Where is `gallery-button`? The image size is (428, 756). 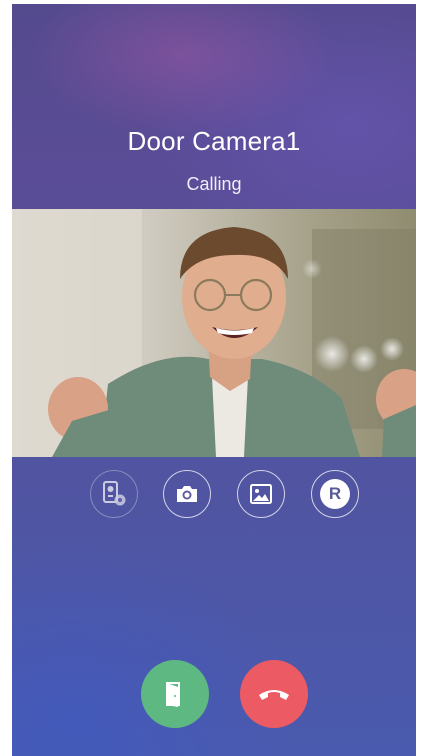 gallery-button is located at coordinates (261, 494).